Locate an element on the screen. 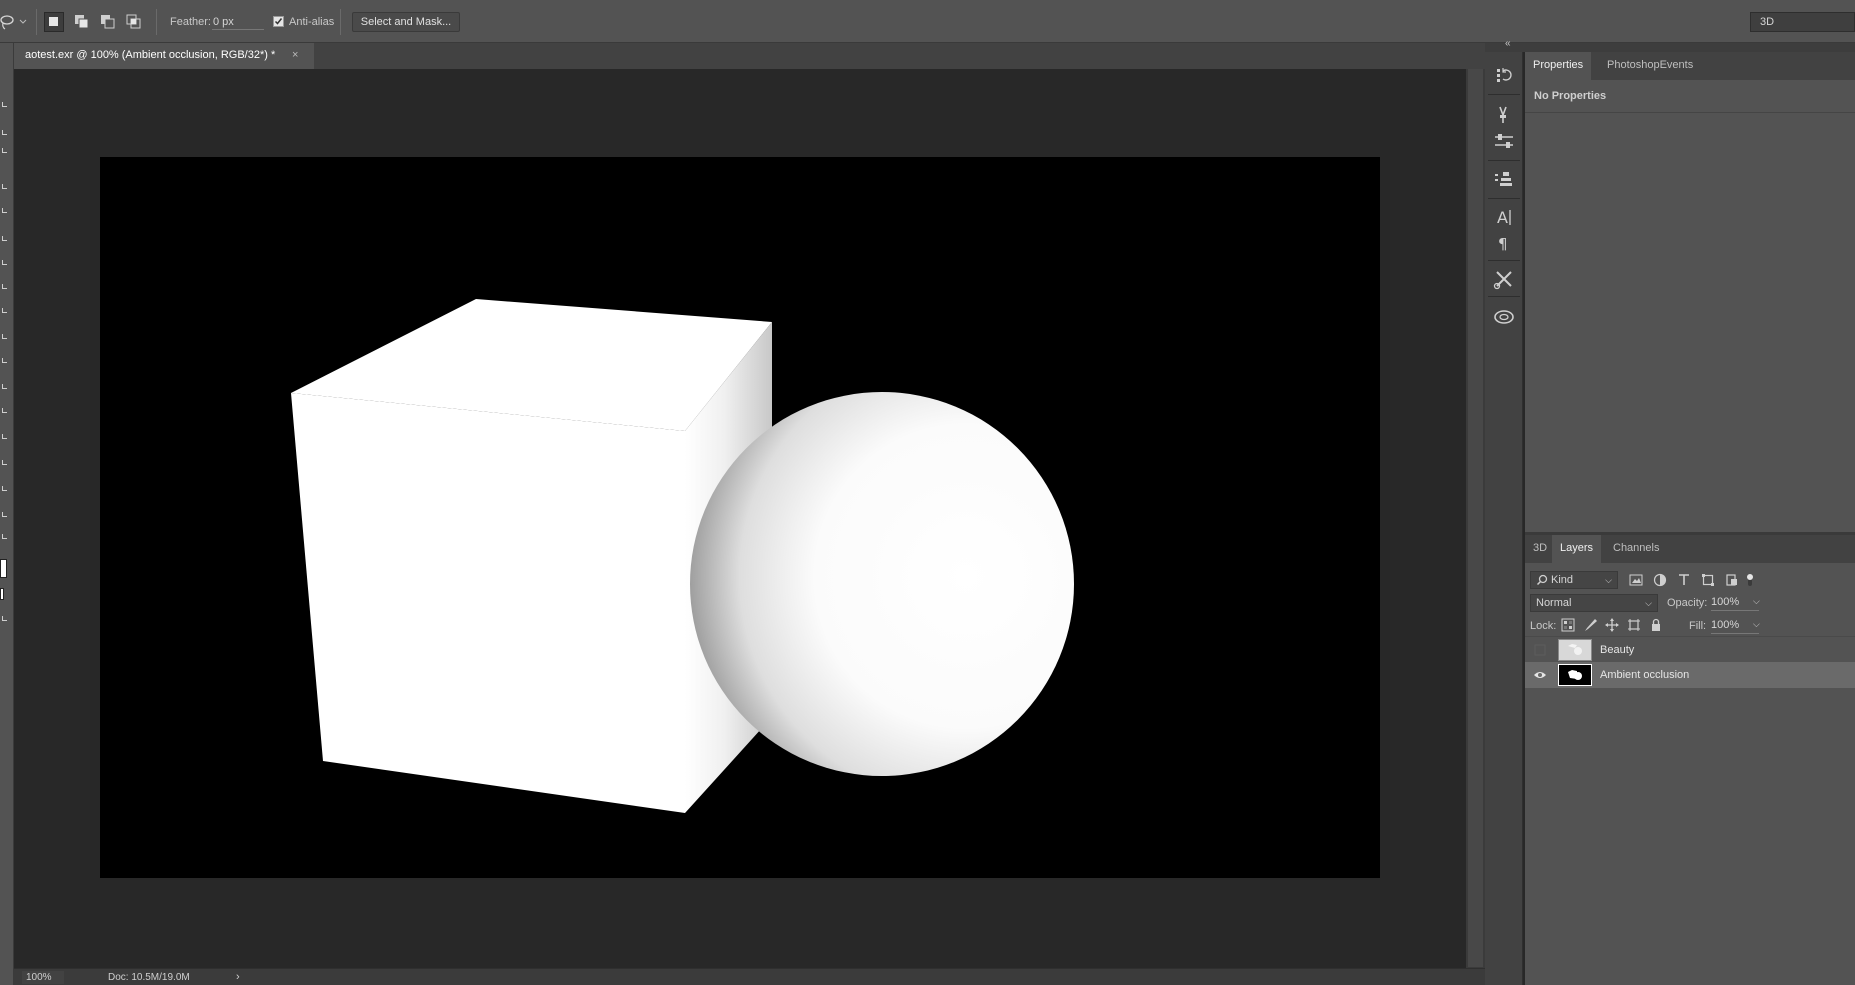  libraries-panel-button is located at coordinates (1504, 317).